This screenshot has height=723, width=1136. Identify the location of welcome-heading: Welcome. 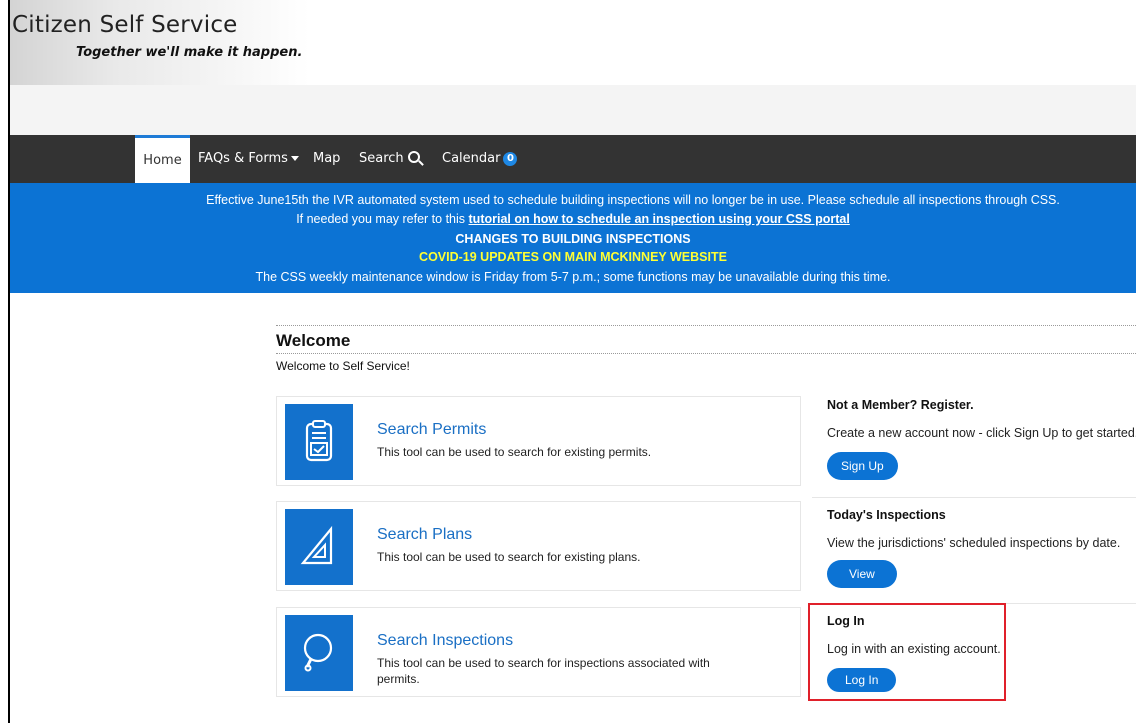
(706, 339).